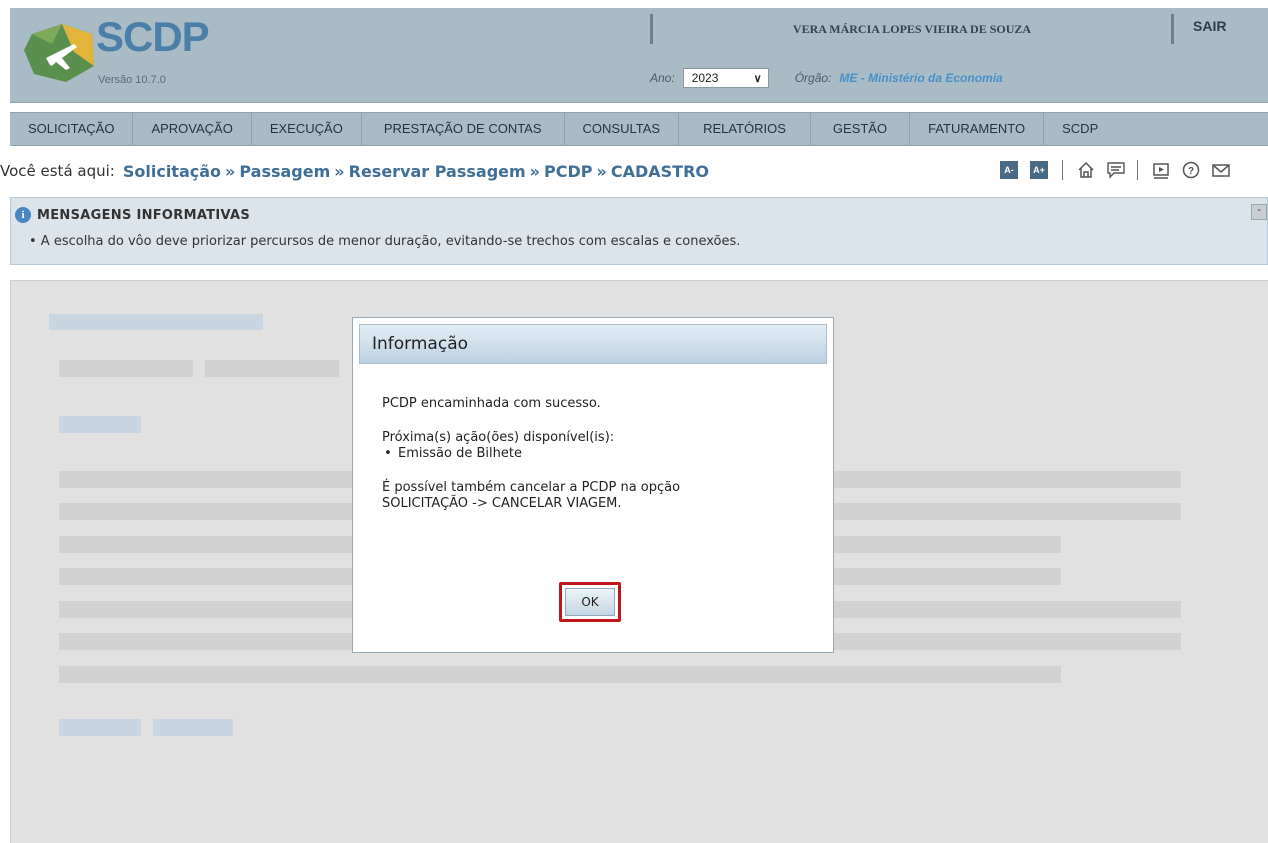  Describe the element at coordinates (502, 503) in the screenshot. I see `dialog-cancel-path: SOLICITAÇÃO -> CANCELAR VIAGEM.` at that location.